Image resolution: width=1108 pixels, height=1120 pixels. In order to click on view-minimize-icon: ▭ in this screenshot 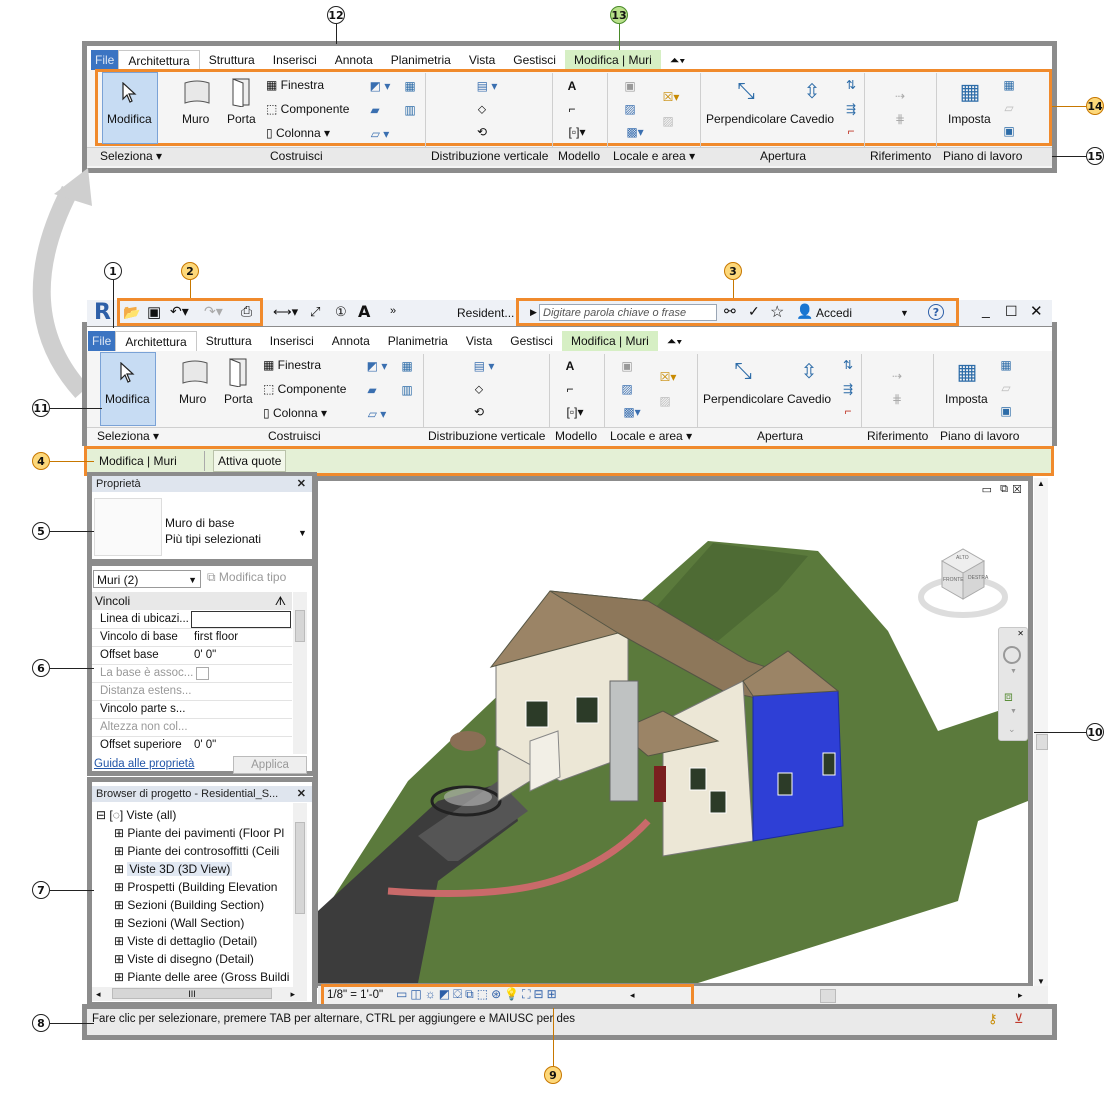, I will do `click(987, 489)`.